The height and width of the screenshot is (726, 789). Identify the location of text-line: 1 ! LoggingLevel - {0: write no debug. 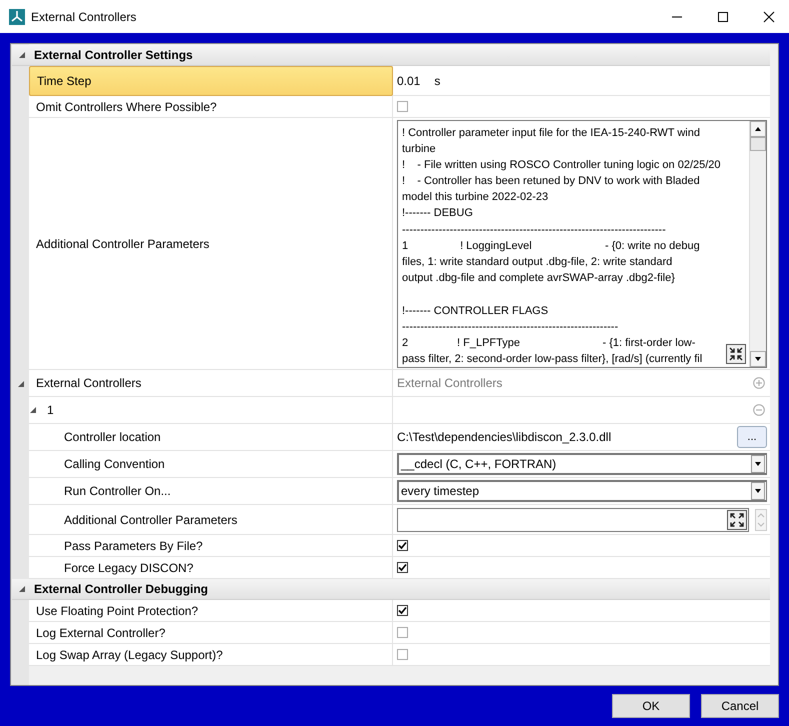
(551, 246).